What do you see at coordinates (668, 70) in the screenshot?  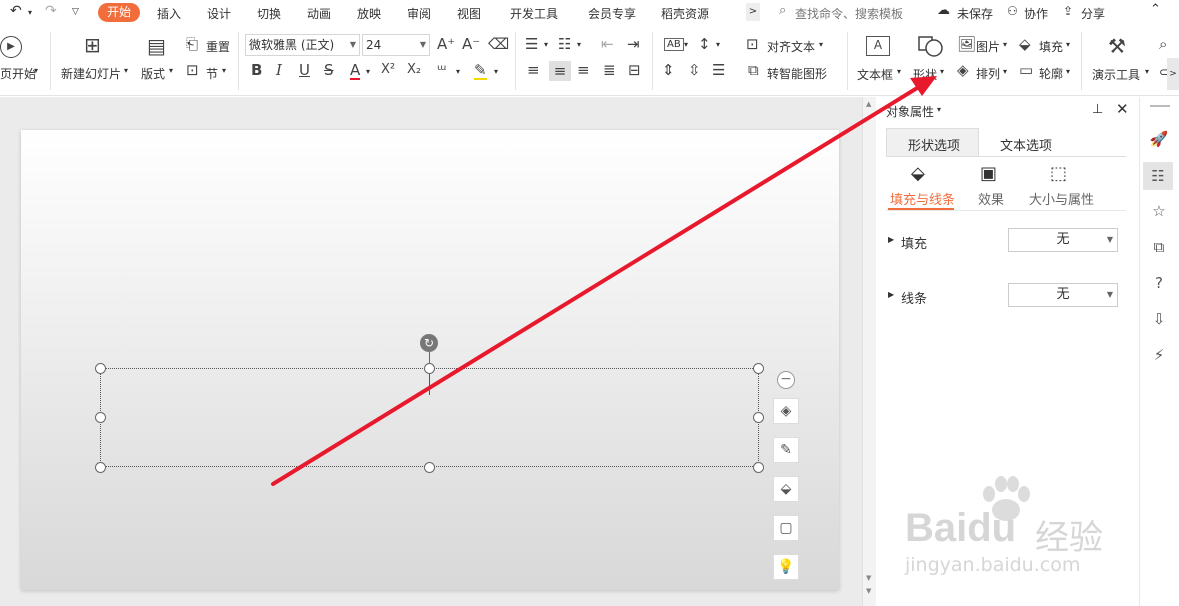 I see `para-spacing-icon: ⇕` at bounding box center [668, 70].